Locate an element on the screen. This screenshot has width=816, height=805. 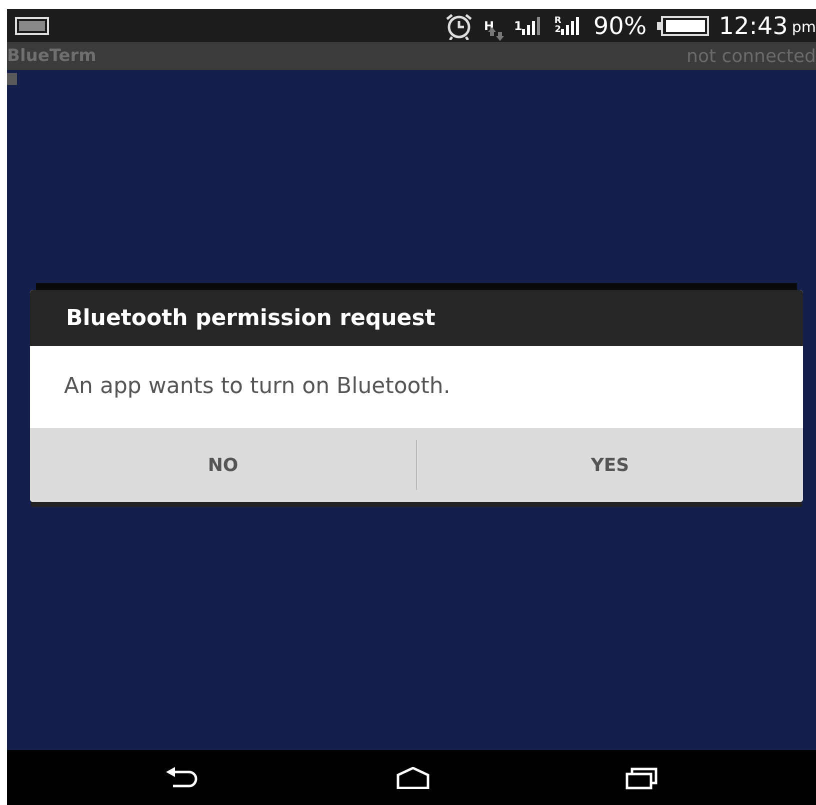
battery-percent: 90% is located at coordinates (620, 26).